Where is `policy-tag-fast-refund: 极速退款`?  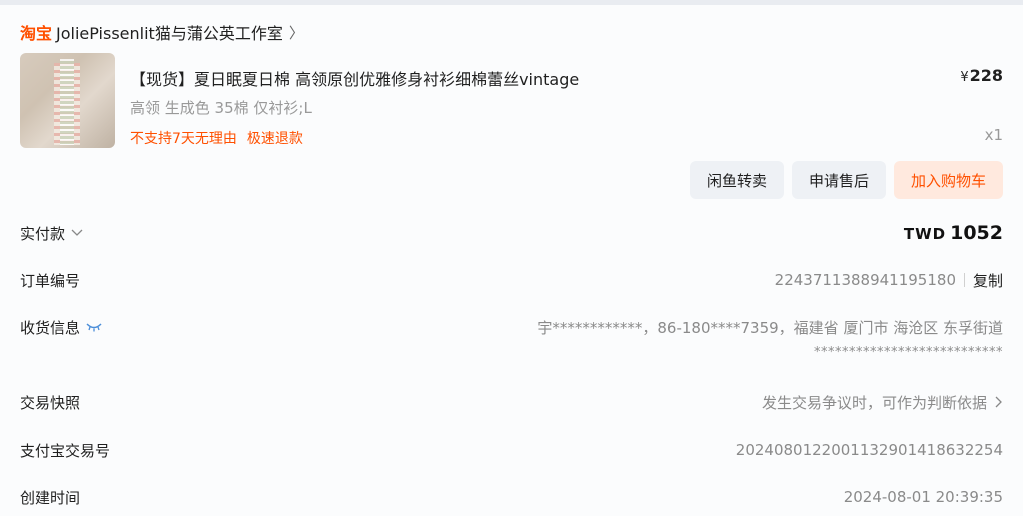 policy-tag-fast-refund: 极速退款 is located at coordinates (274, 139).